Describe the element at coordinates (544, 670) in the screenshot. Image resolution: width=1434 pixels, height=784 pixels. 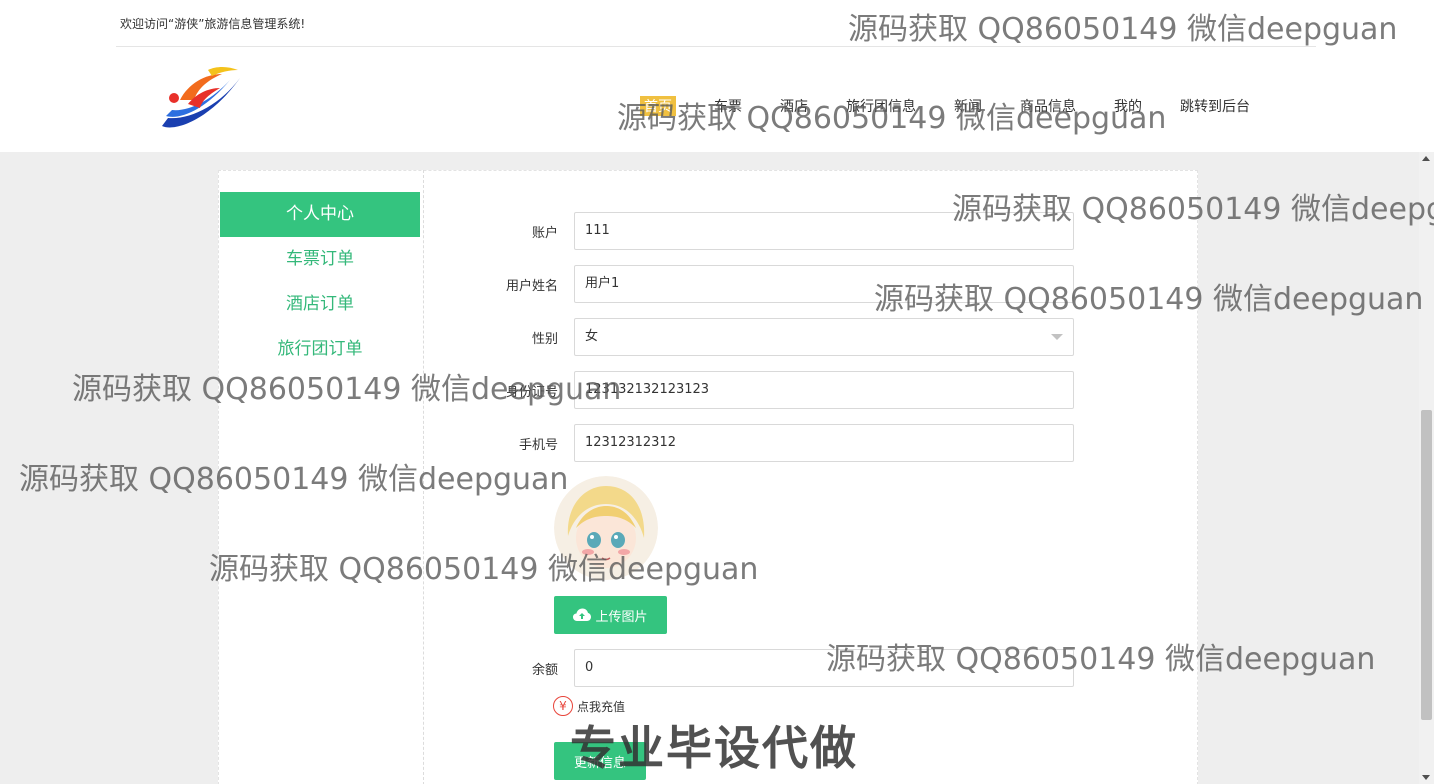
I see `balance-label: 余额` at that location.